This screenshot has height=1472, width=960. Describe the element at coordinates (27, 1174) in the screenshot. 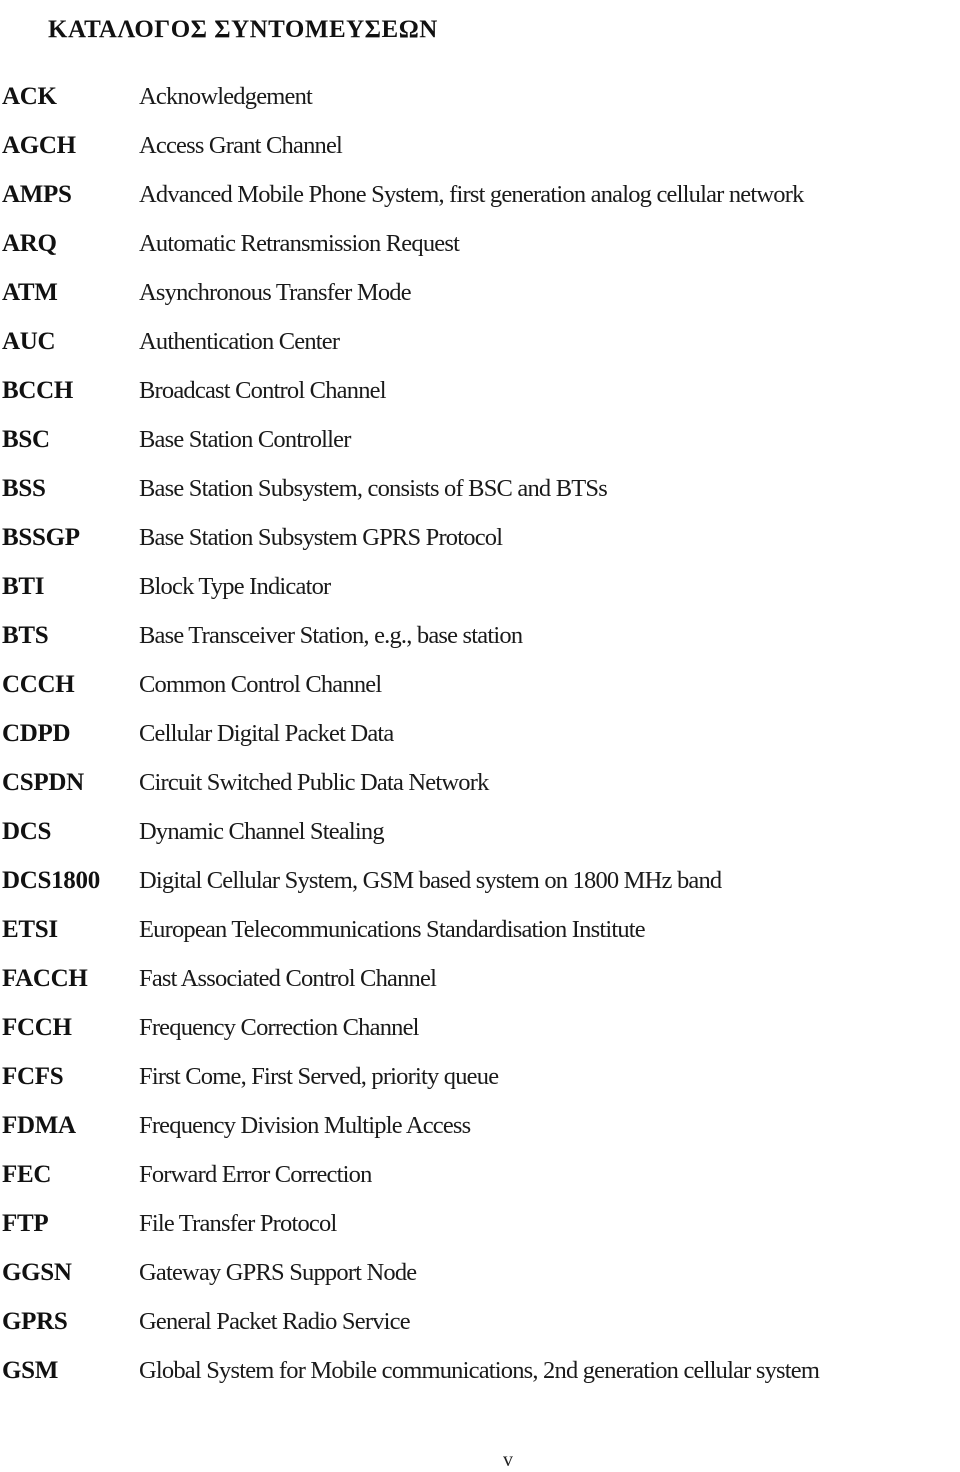

I see `abbreviation-term: FEC` at that location.